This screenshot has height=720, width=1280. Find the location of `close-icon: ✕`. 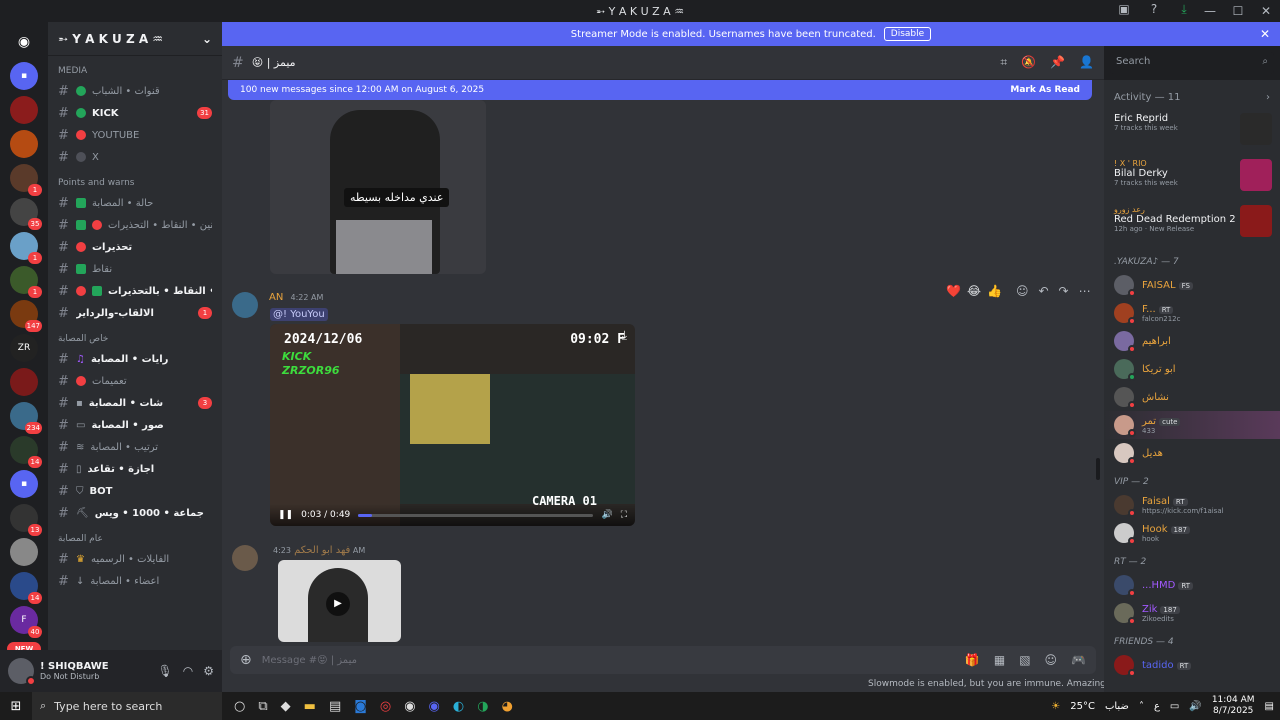

close-icon: ✕ is located at coordinates (1265, 34).